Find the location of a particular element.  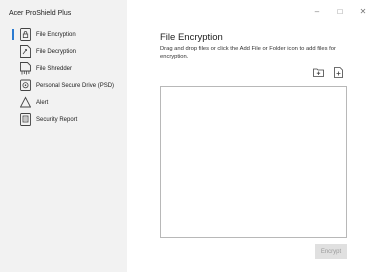

alert-triangle-icon is located at coordinates (25, 102).